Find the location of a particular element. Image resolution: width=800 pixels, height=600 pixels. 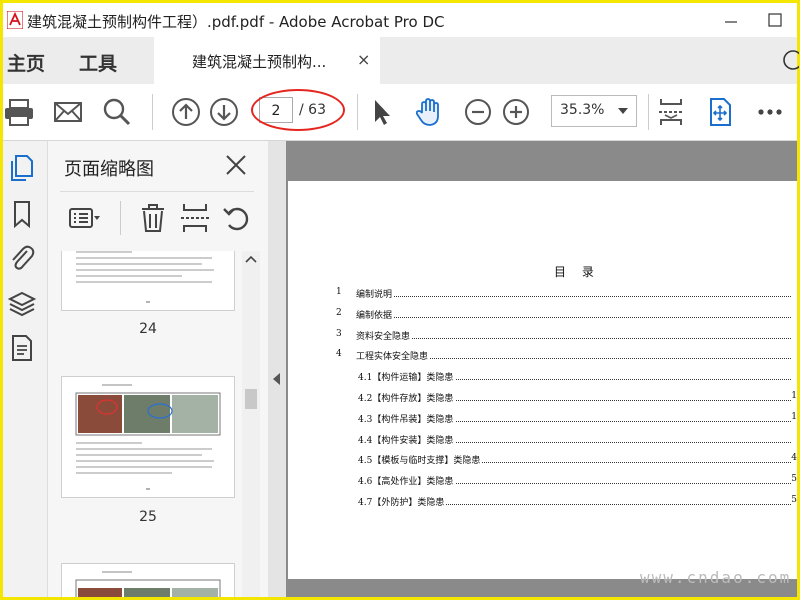

toc-entry-page: 4 is located at coordinates (794, 458).